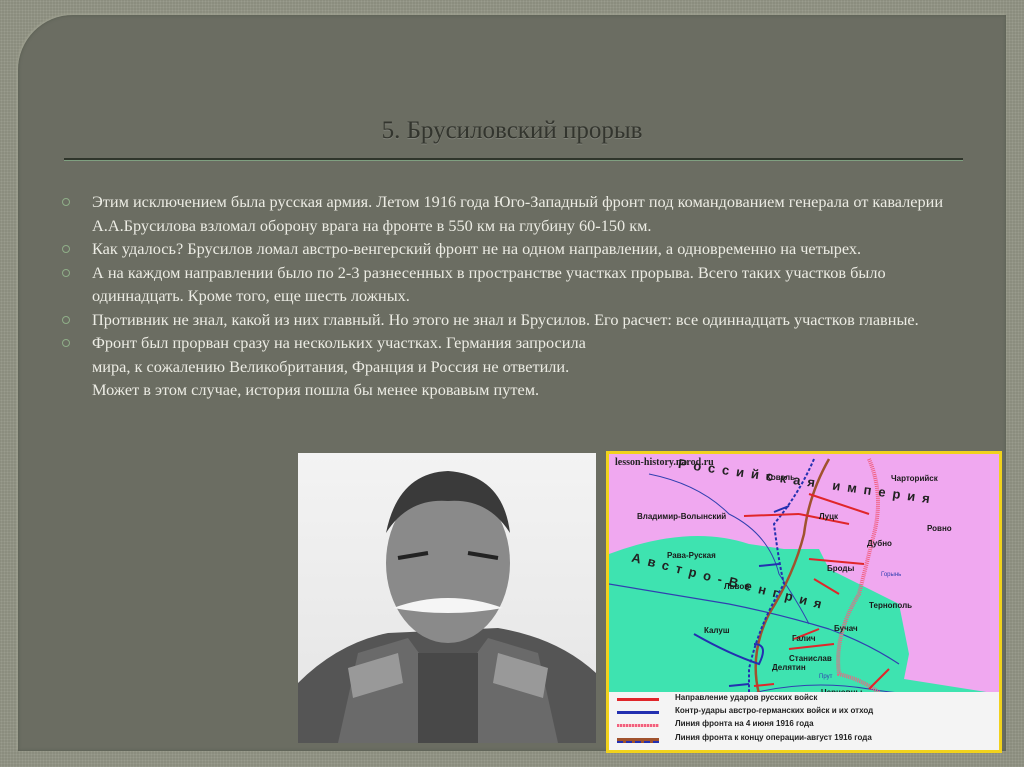 The width and height of the screenshot is (1024, 767). I want to click on city-label: Бучач, so click(846, 628).